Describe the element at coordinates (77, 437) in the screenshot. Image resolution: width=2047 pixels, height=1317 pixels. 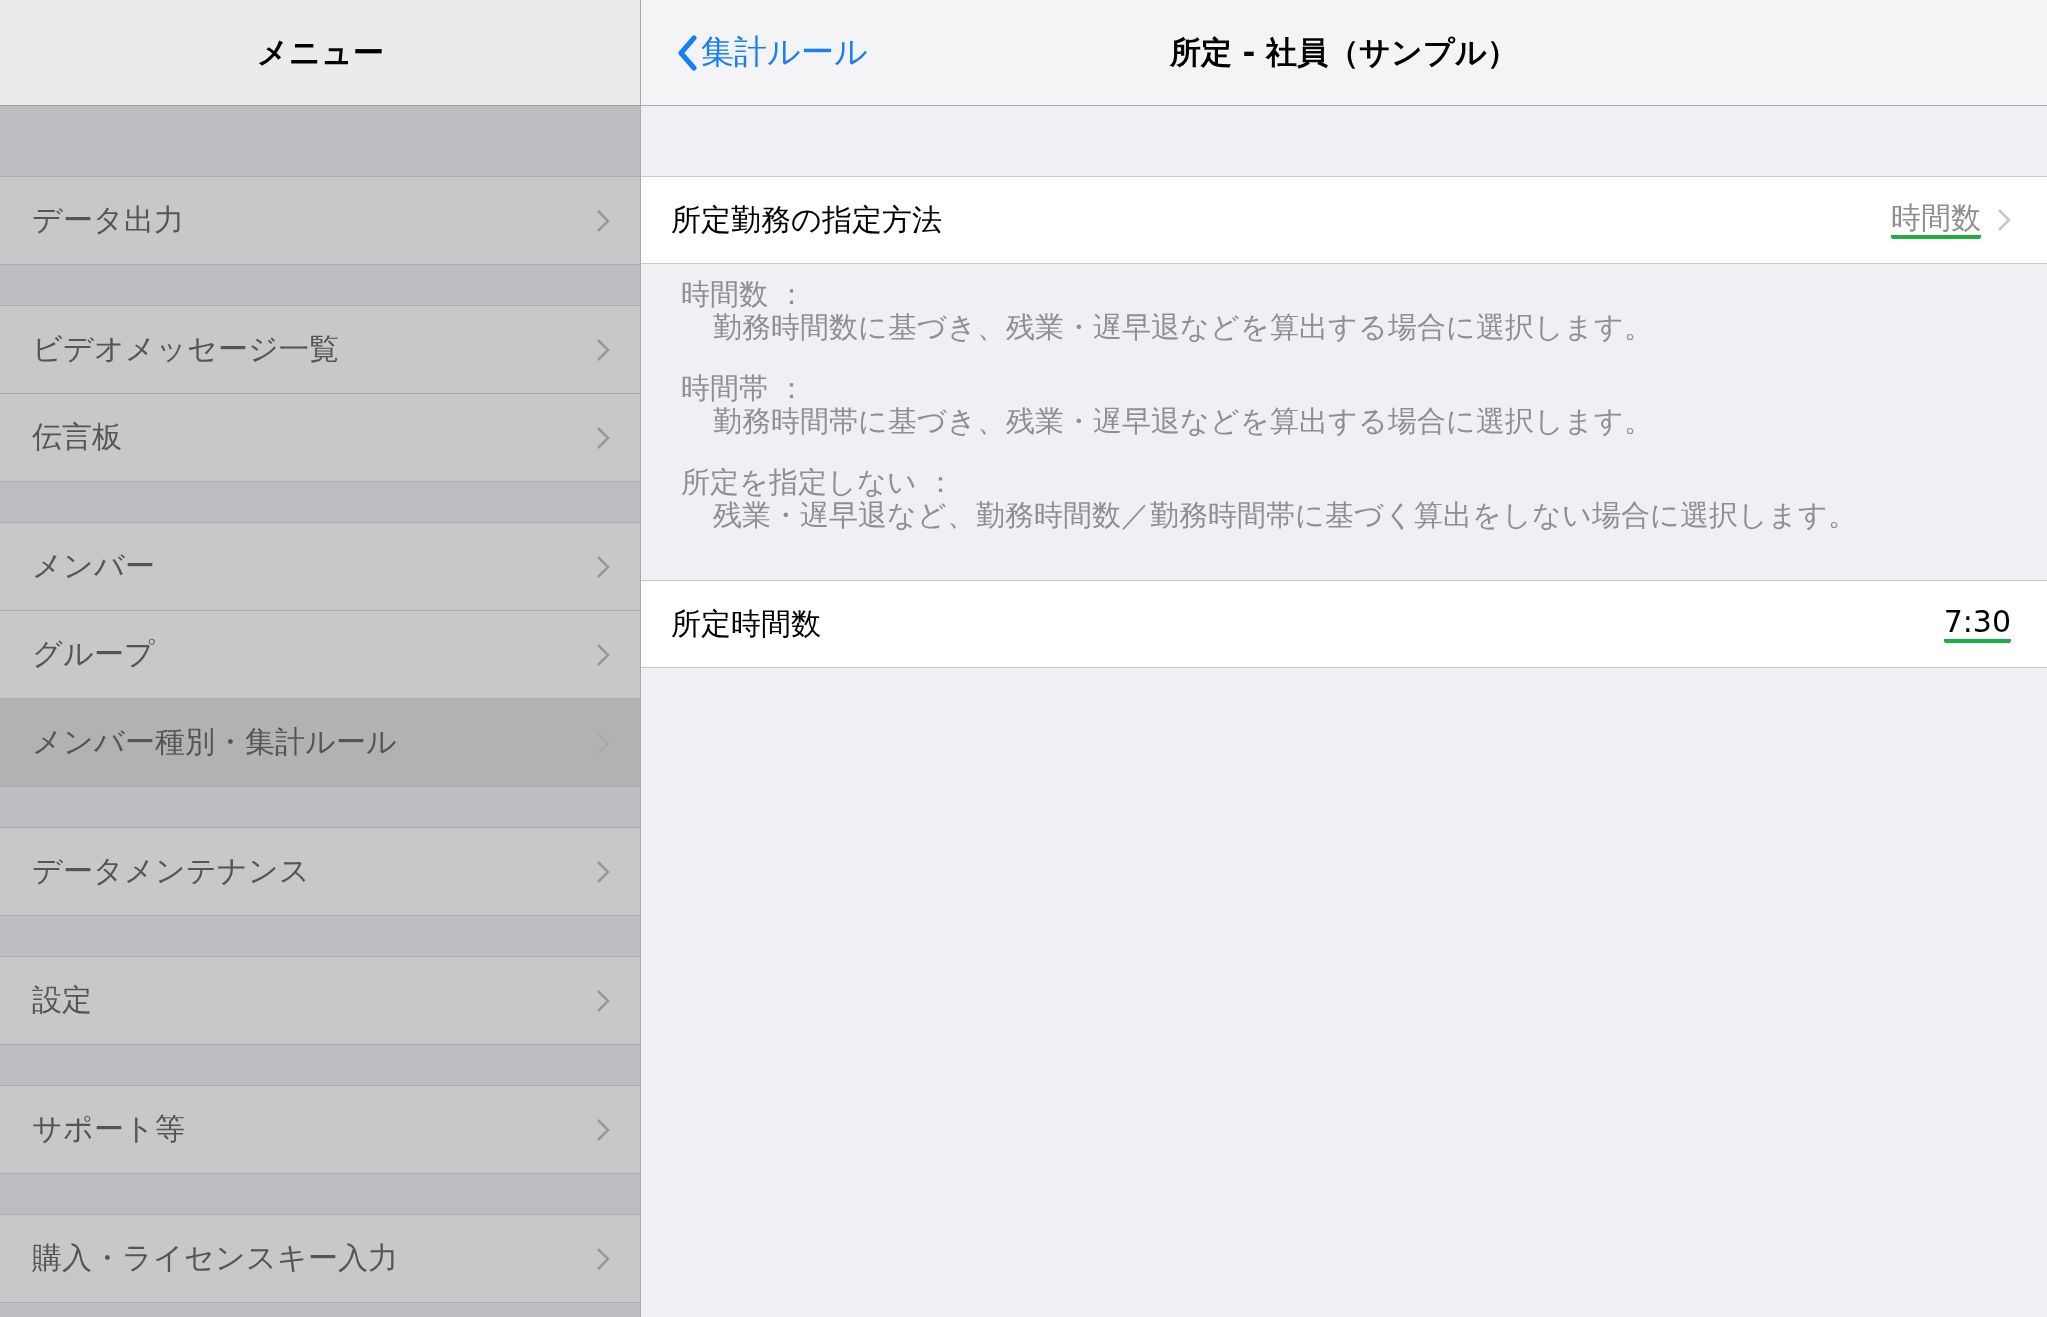
I see `menu-item-label: 伝言板` at that location.